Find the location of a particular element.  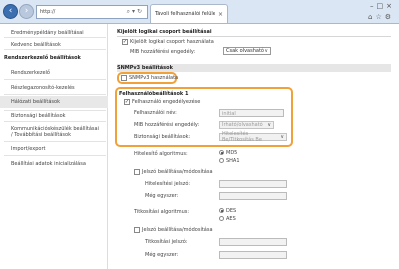

auth-confirm-label: Még egyszer: is located at coordinates (162, 196).